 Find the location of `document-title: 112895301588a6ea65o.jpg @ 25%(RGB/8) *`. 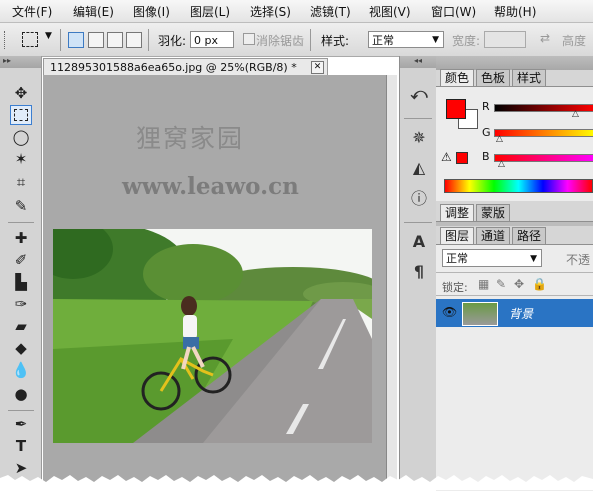

document-title: 112895301588a6ea65o.jpg @ 25%(RGB/8) * is located at coordinates (173, 67).